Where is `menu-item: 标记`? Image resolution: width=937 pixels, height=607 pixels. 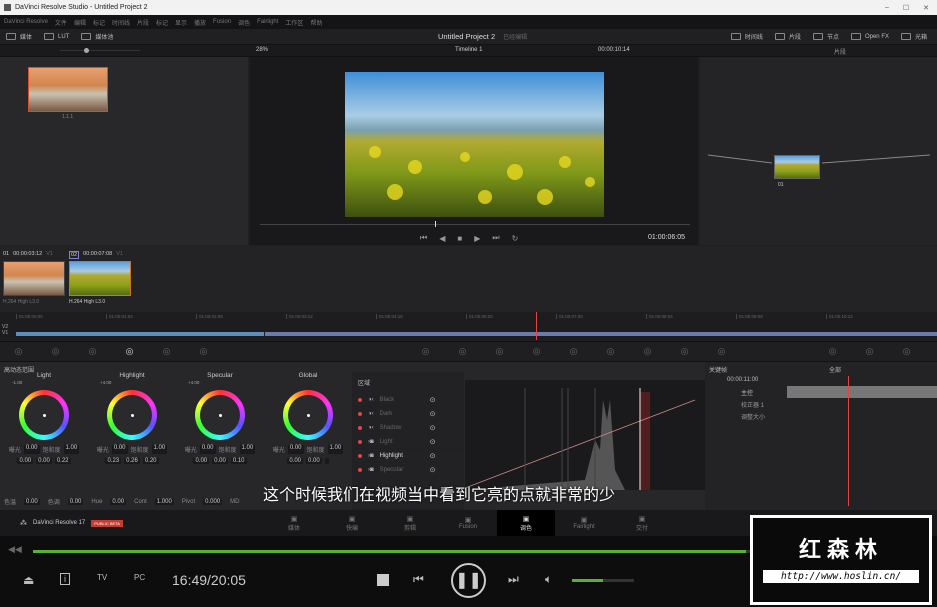 menu-item: 标记 is located at coordinates (162, 22).